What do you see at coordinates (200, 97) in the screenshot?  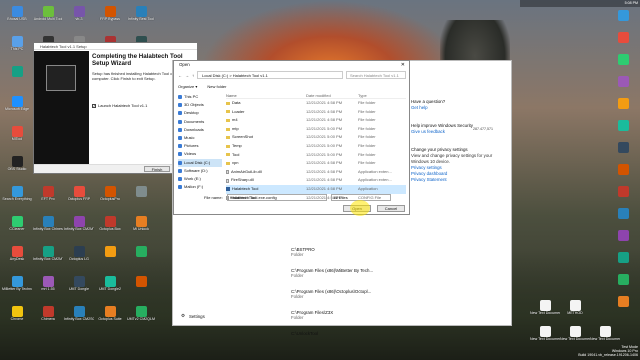 I see `nav-item: This PC` at bounding box center [200, 97].